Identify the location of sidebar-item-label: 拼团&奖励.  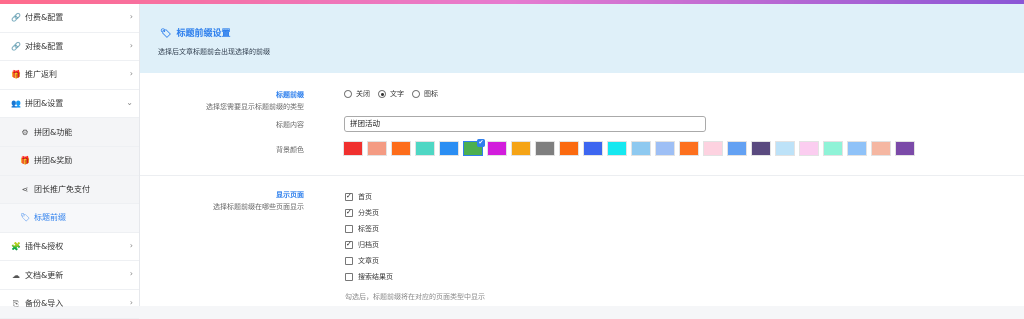
(53, 161).